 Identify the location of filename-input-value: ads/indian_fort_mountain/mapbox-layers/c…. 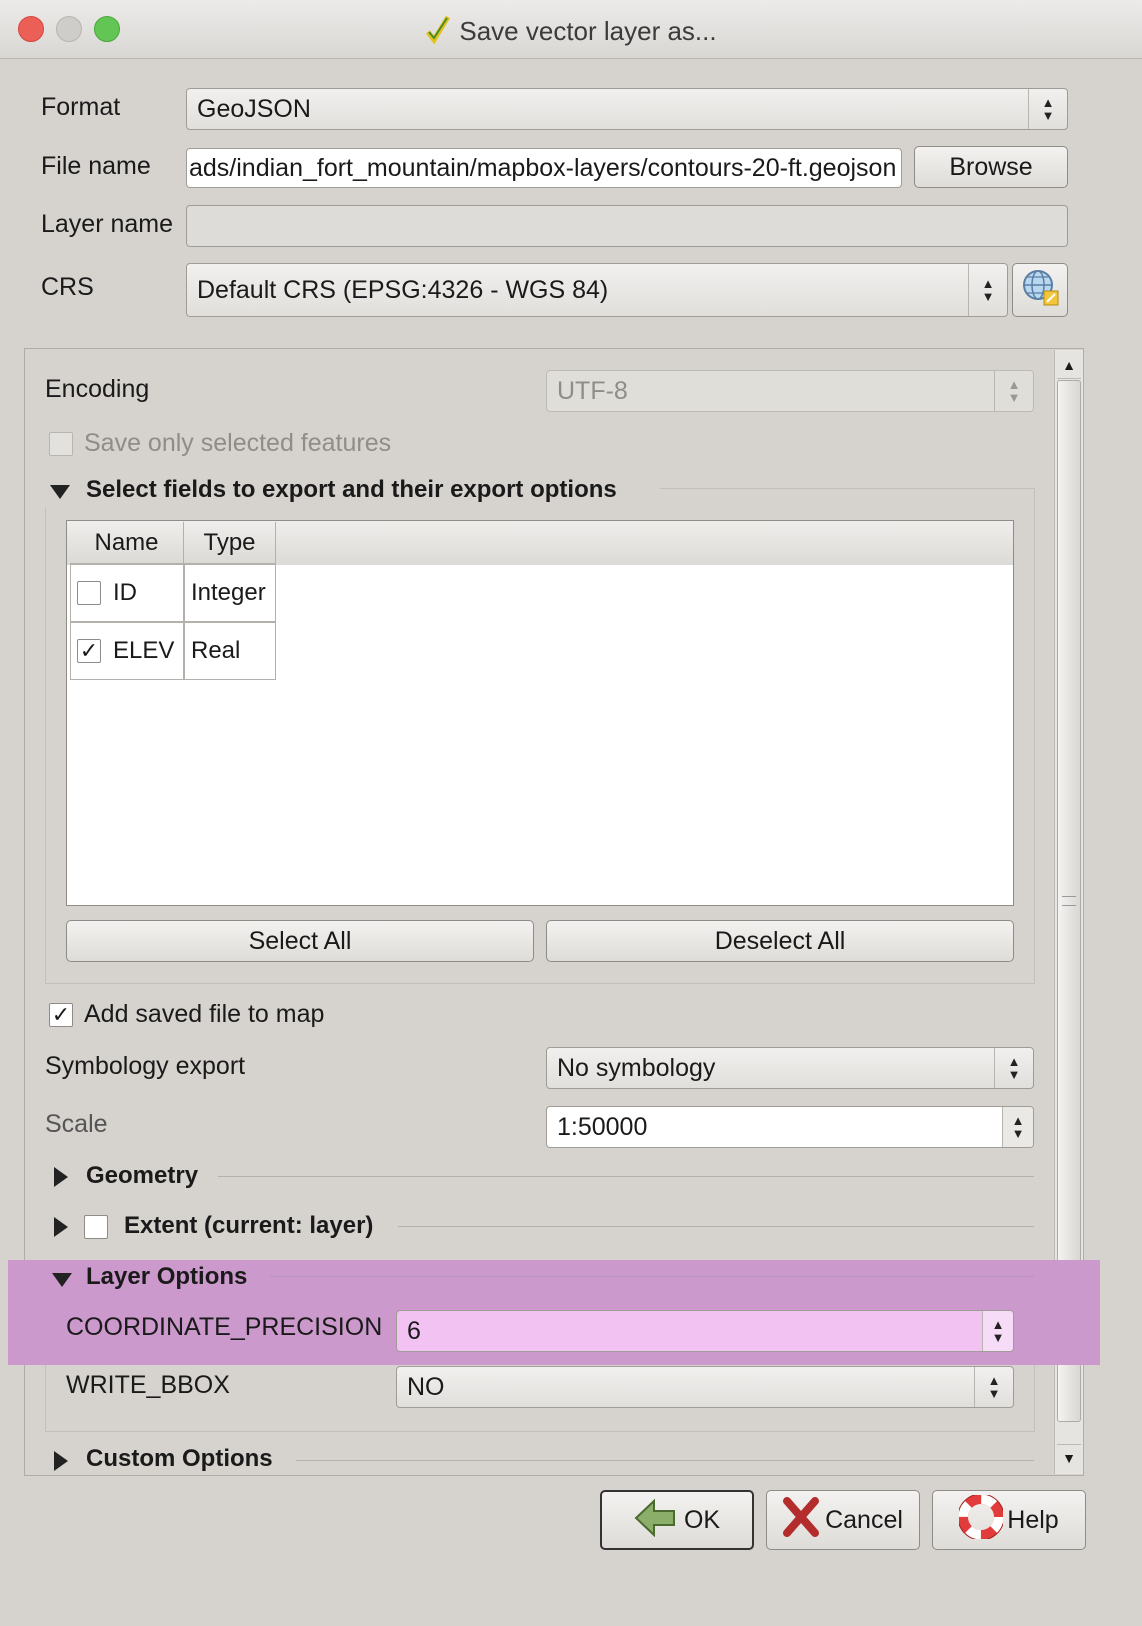
(543, 167).